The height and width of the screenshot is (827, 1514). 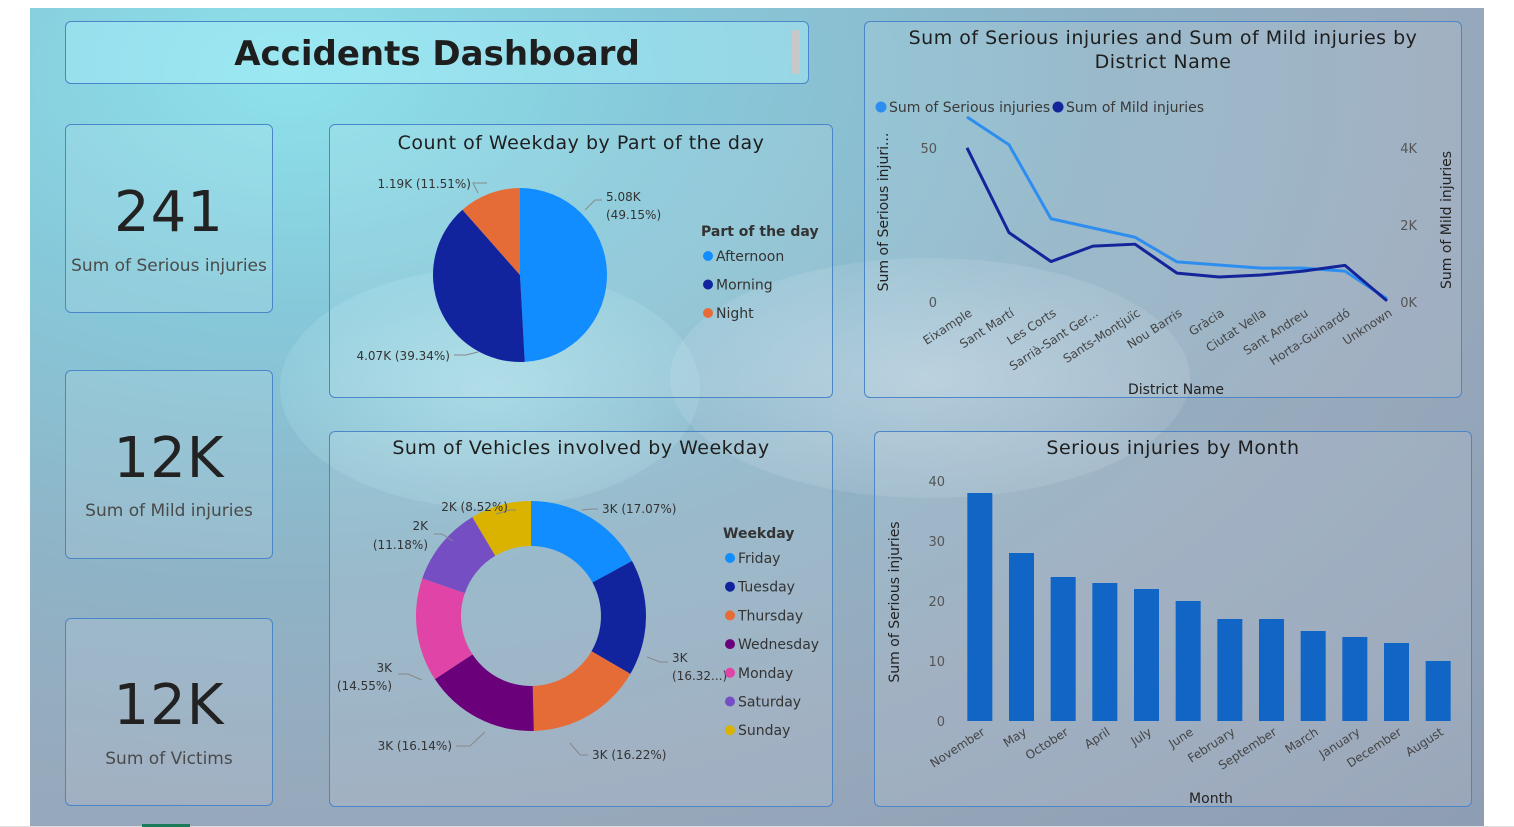 I want to click on x-axis-title: District Name, so click(x=1176, y=389).